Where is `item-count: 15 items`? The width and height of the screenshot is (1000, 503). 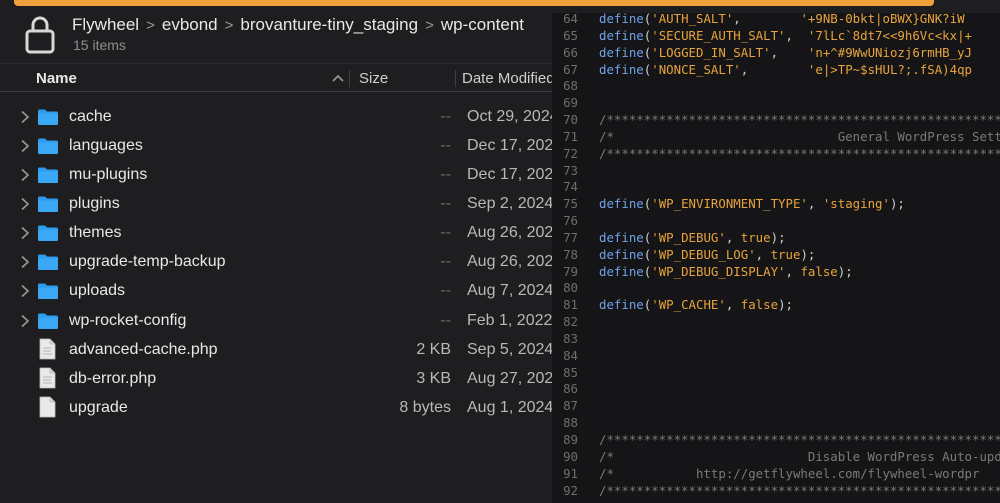 item-count: 15 items is located at coordinates (99, 45).